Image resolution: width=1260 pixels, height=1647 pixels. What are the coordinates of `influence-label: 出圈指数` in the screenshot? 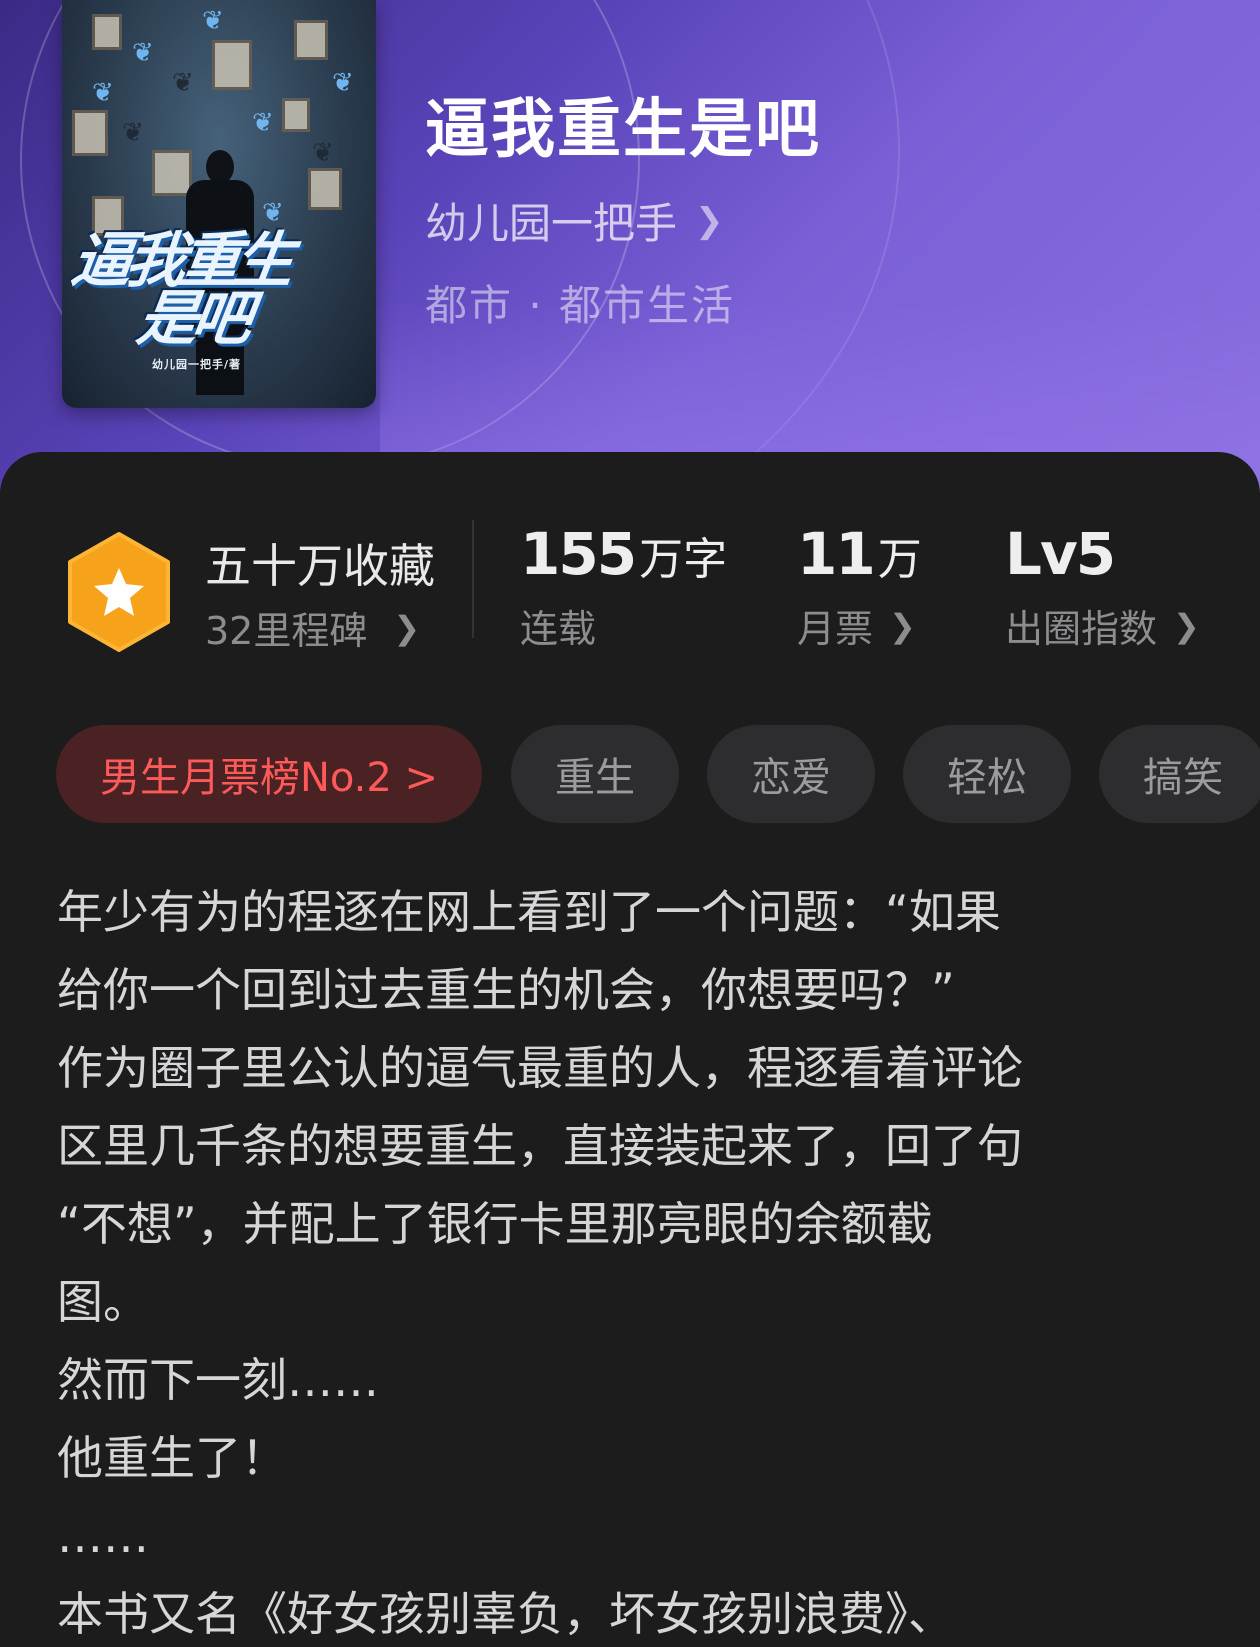 It's located at (1081, 629).